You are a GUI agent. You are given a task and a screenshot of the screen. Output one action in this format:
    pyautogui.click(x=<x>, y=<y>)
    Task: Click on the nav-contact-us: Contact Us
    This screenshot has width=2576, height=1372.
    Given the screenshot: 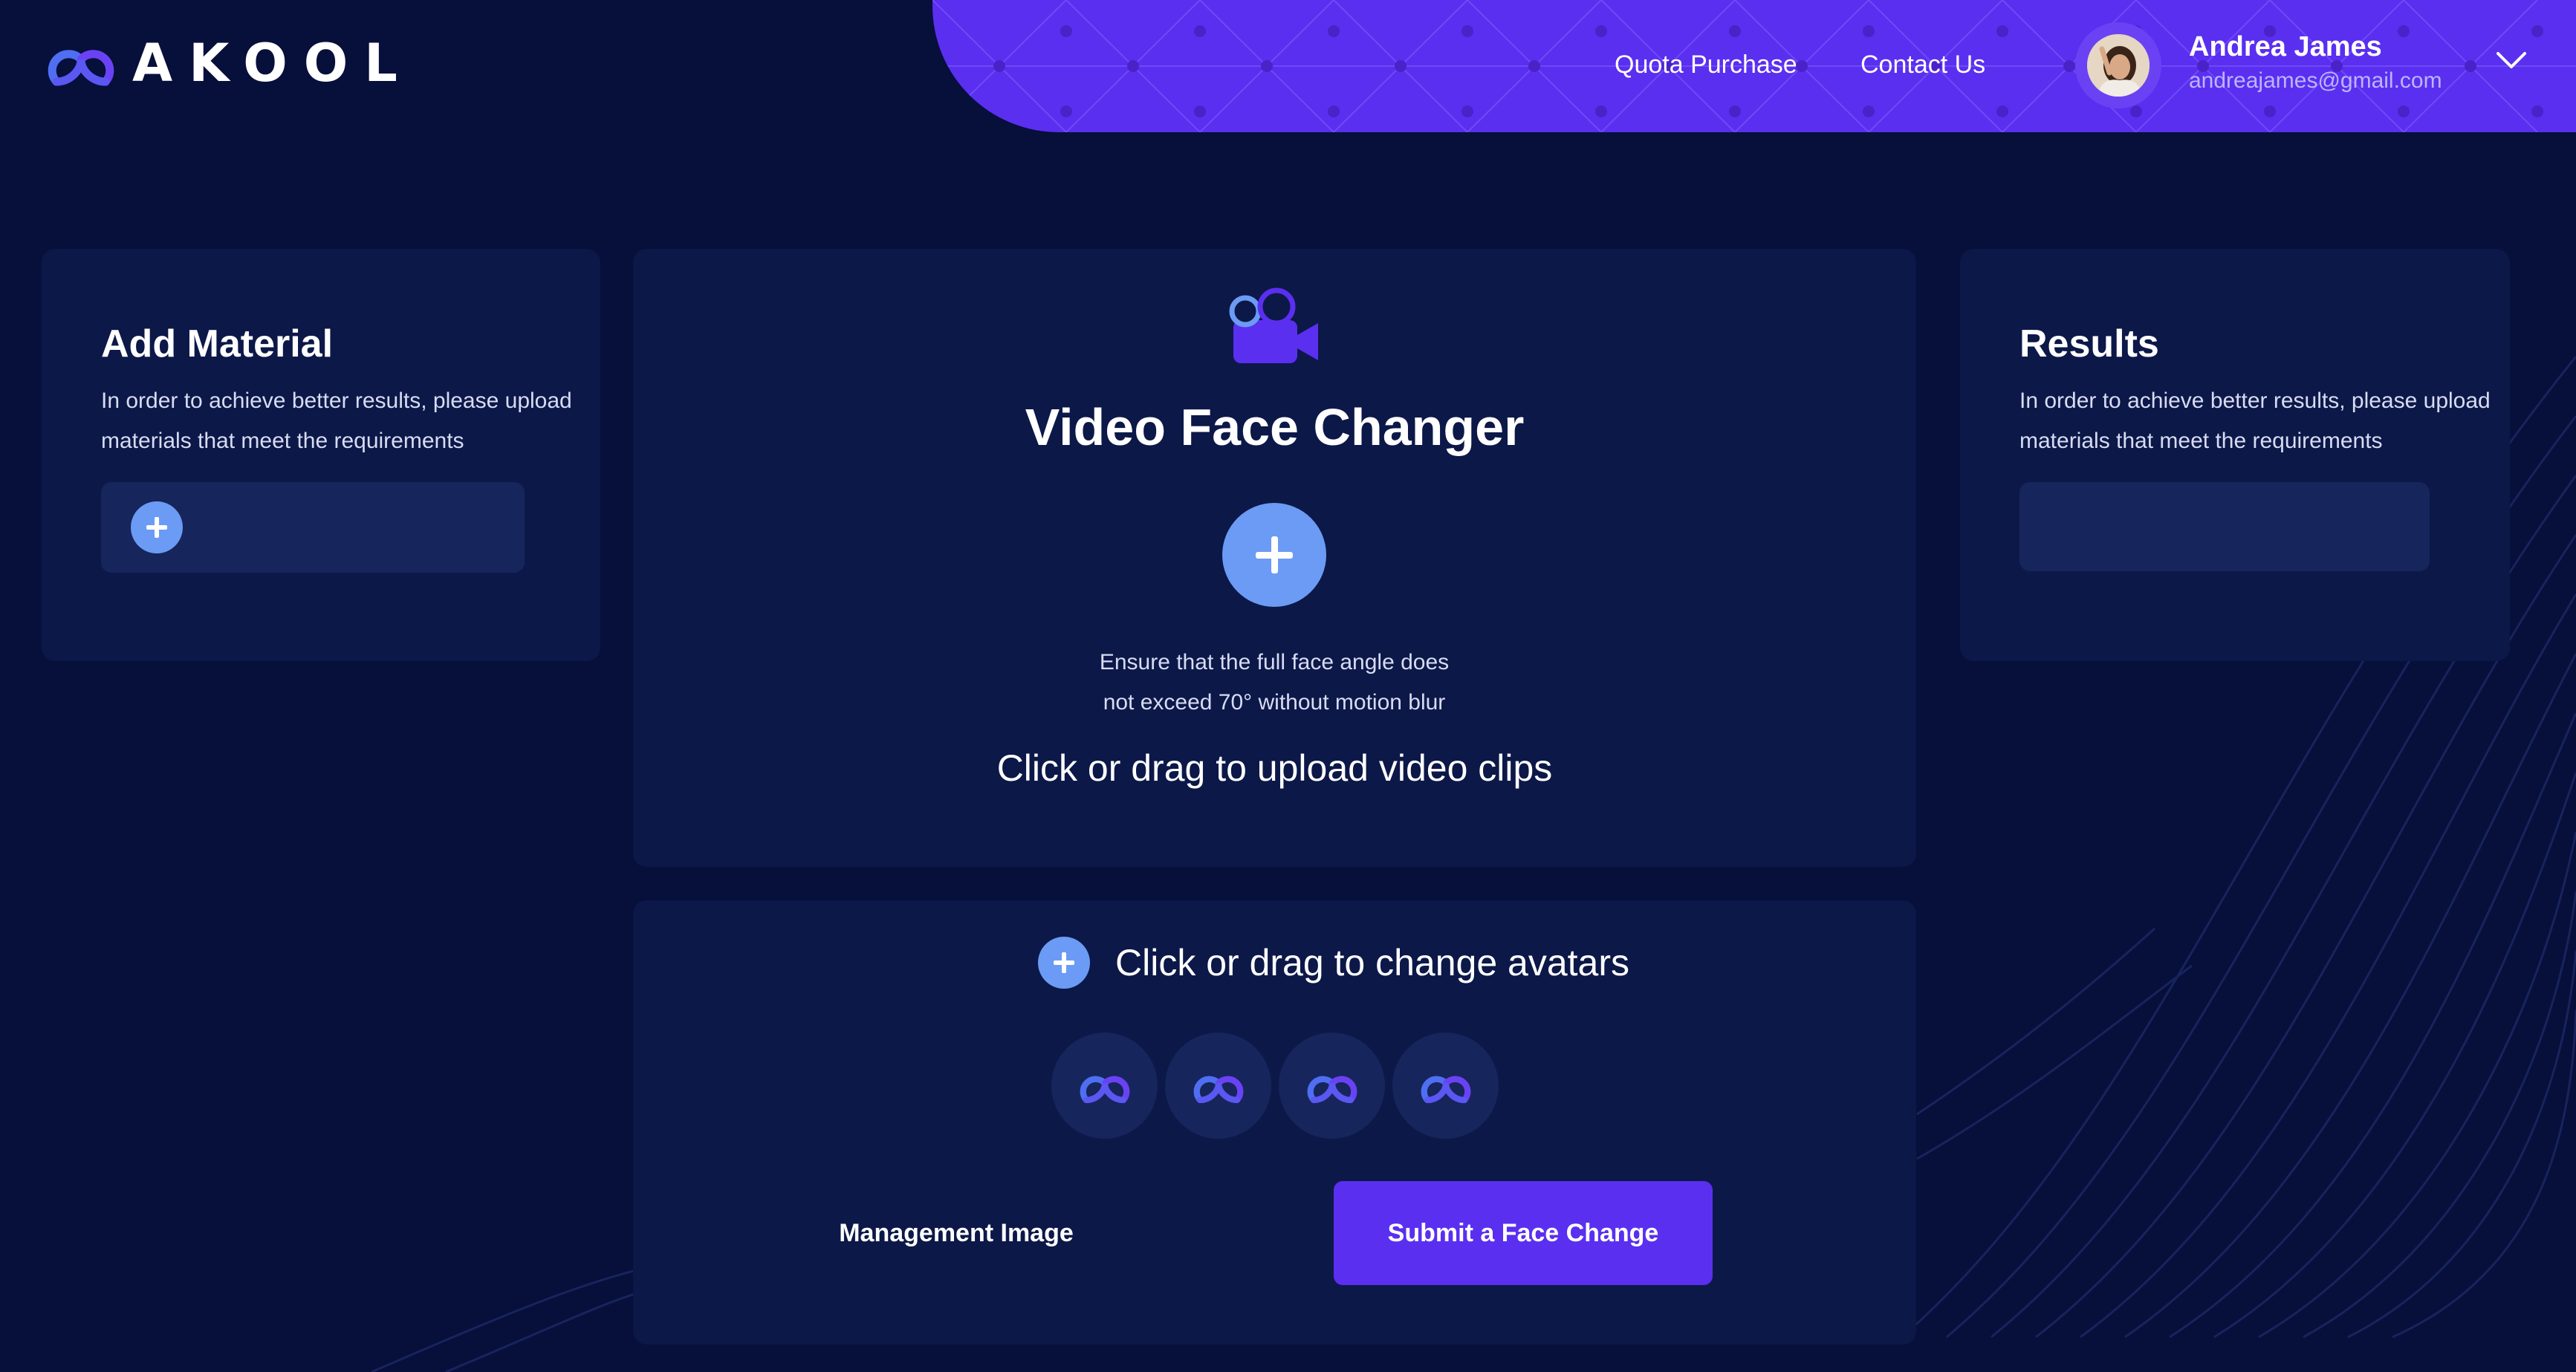 What is the action you would take?
    pyautogui.click(x=1922, y=65)
    